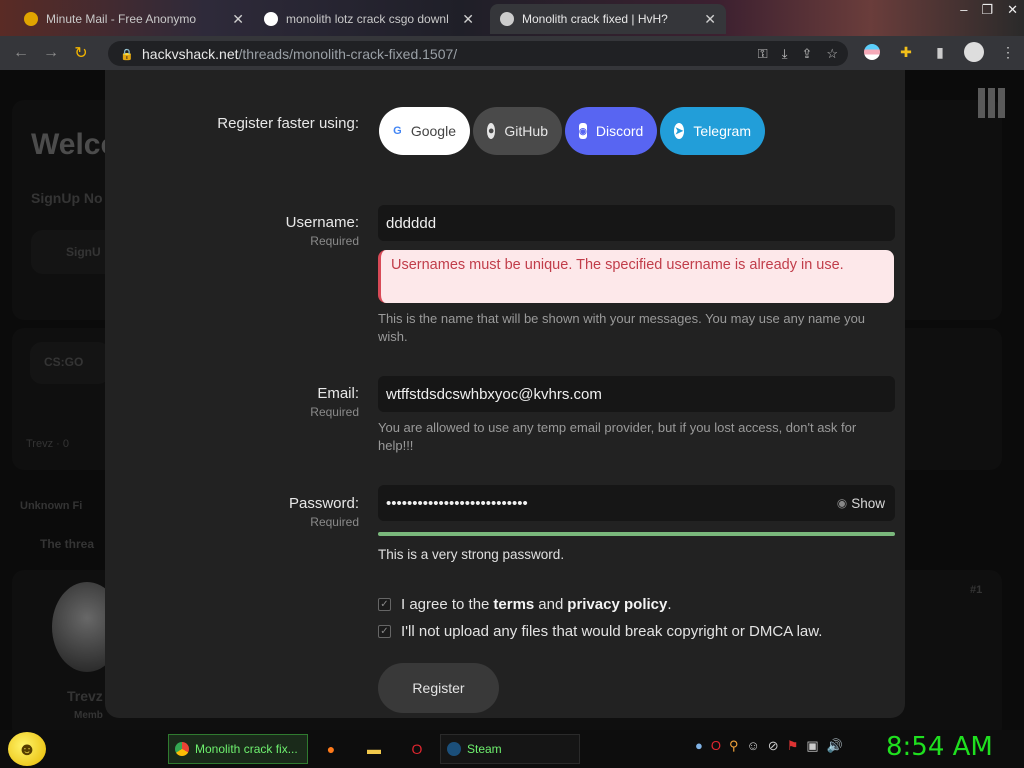 The width and height of the screenshot is (1024, 768). Describe the element at coordinates (636, 503) in the screenshot. I see `password-field: ••••••••••••••••••••••••••• ◉ Show` at that location.